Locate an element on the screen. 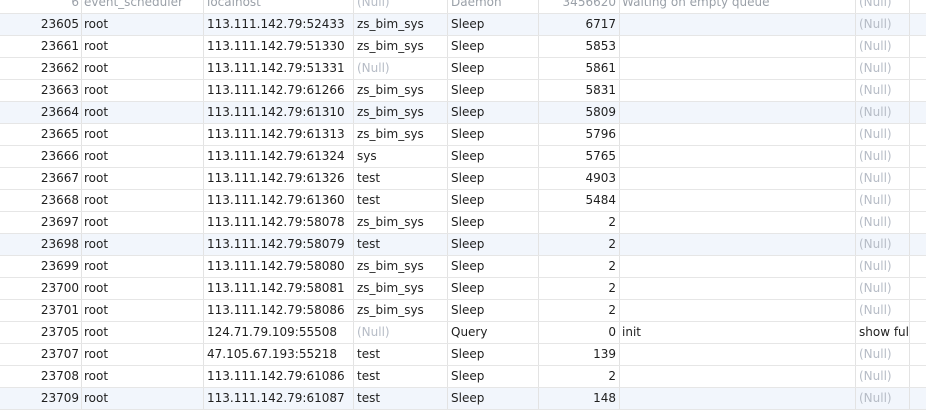 This screenshot has width=926, height=410. cell-host: 113.111.142.79:58081 is located at coordinates (279, 288).